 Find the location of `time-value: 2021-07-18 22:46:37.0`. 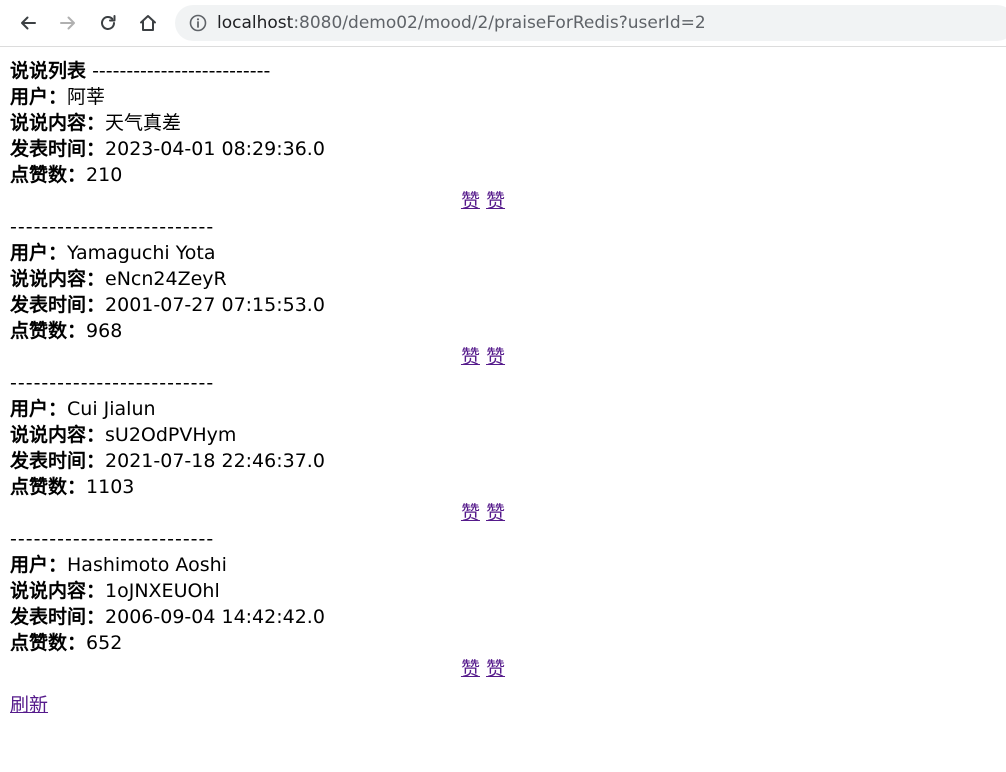

time-value: 2021-07-18 22:46:37.0 is located at coordinates (215, 461).